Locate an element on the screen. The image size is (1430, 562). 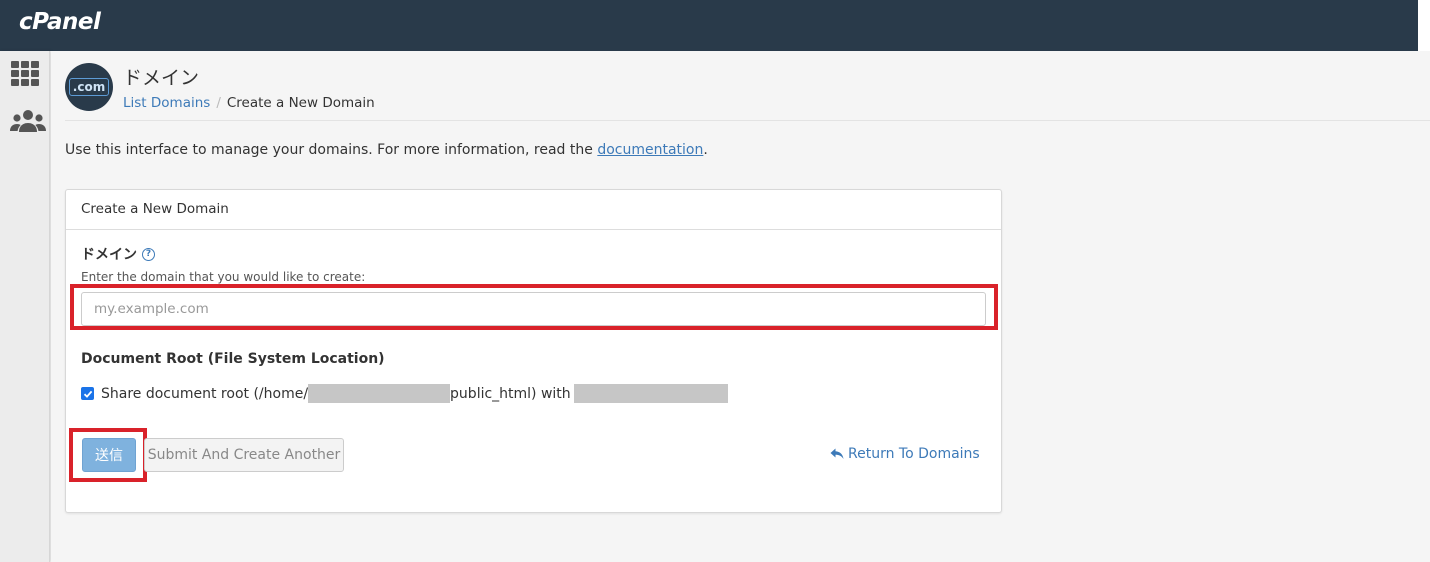
users-icon is located at coordinates (28, 123).